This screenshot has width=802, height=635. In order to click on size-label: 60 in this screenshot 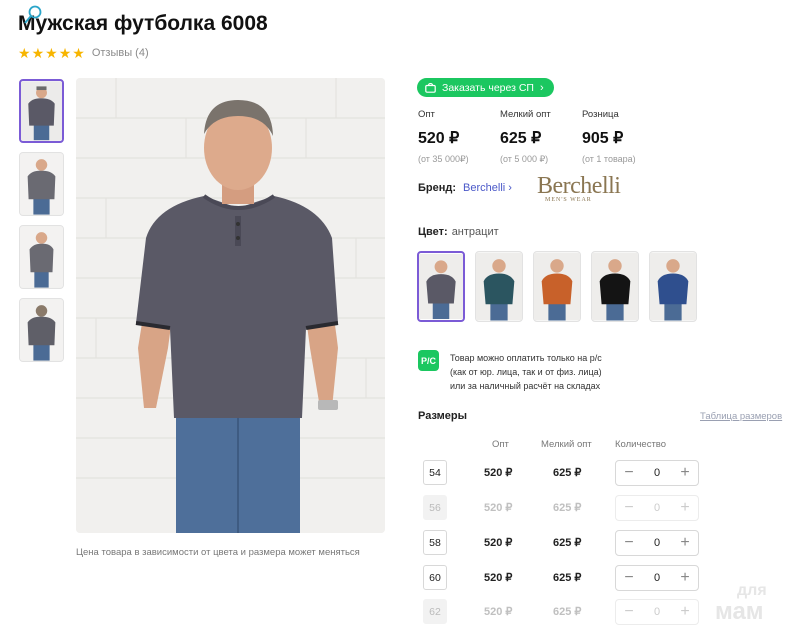, I will do `click(435, 577)`.